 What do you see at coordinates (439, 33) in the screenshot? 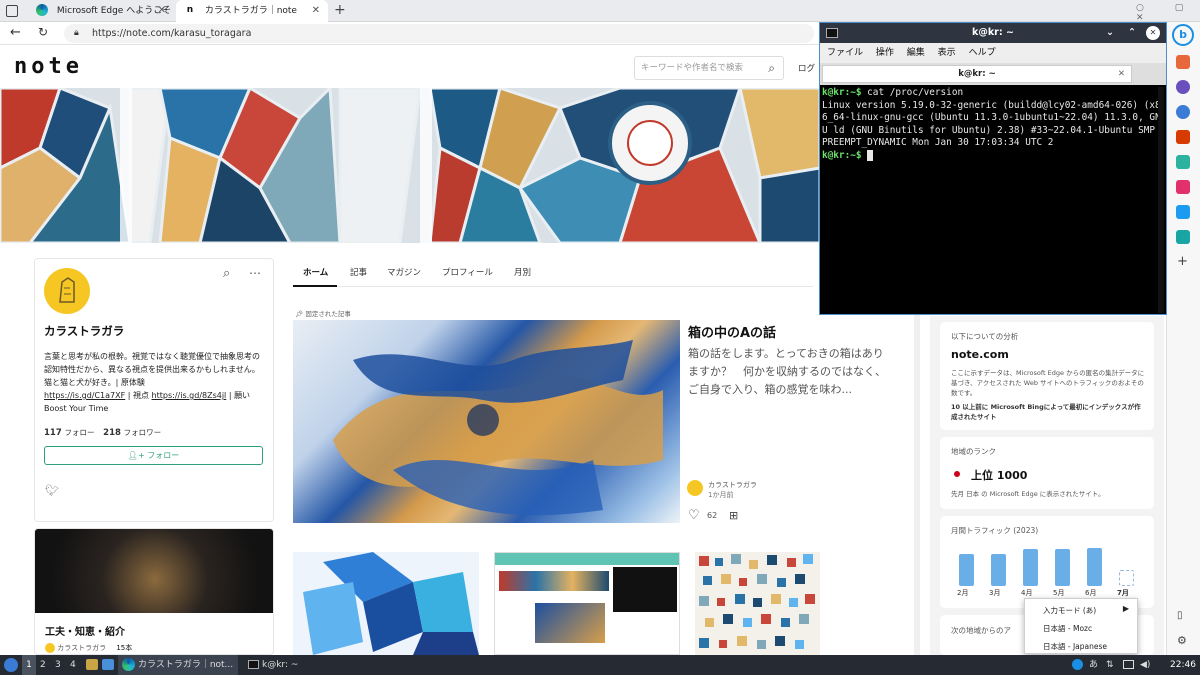
I see `url-field: 🔒︎ https://note.com/karasu_toragara` at bounding box center [439, 33].